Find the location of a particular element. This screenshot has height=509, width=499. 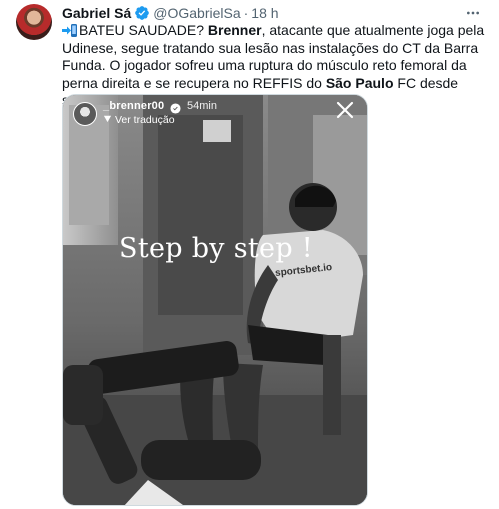

story-caption: Step by step ! is located at coordinates (216, 248).